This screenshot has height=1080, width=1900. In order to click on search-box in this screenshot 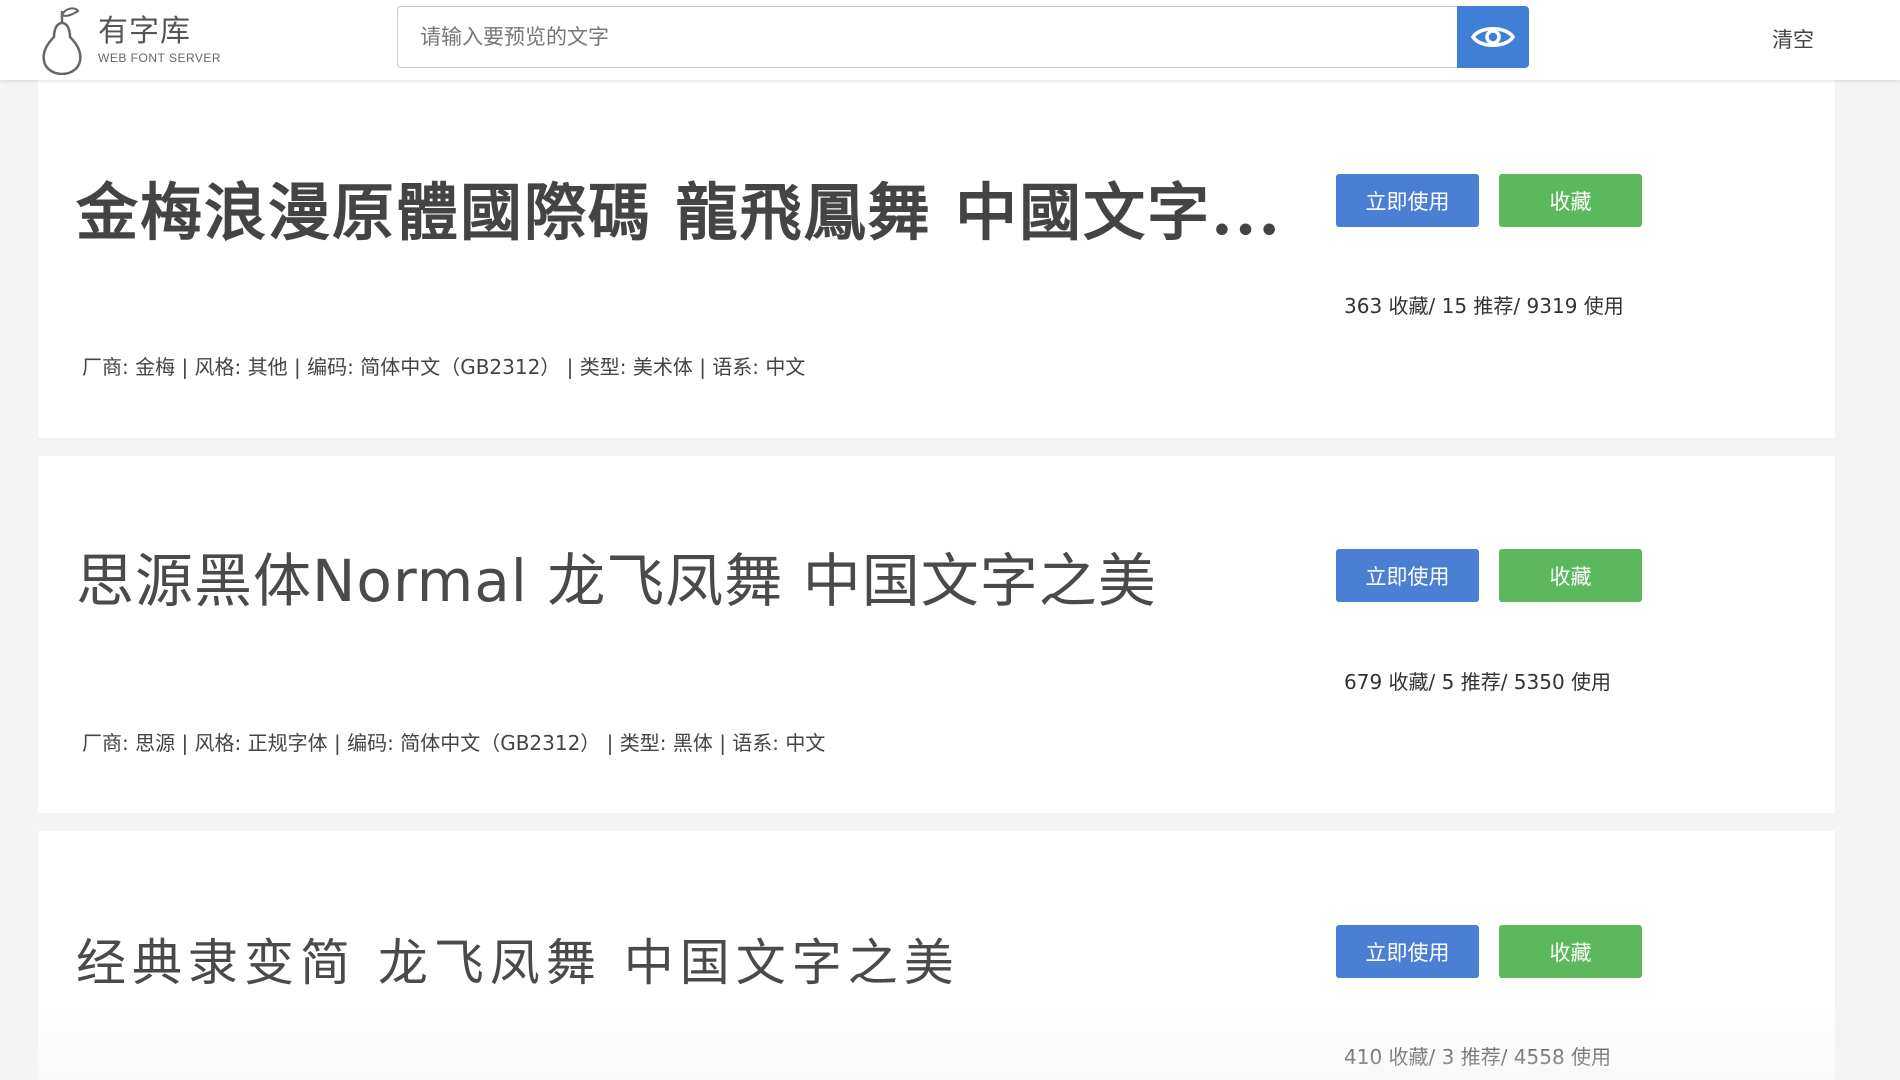, I will do `click(927, 37)`.